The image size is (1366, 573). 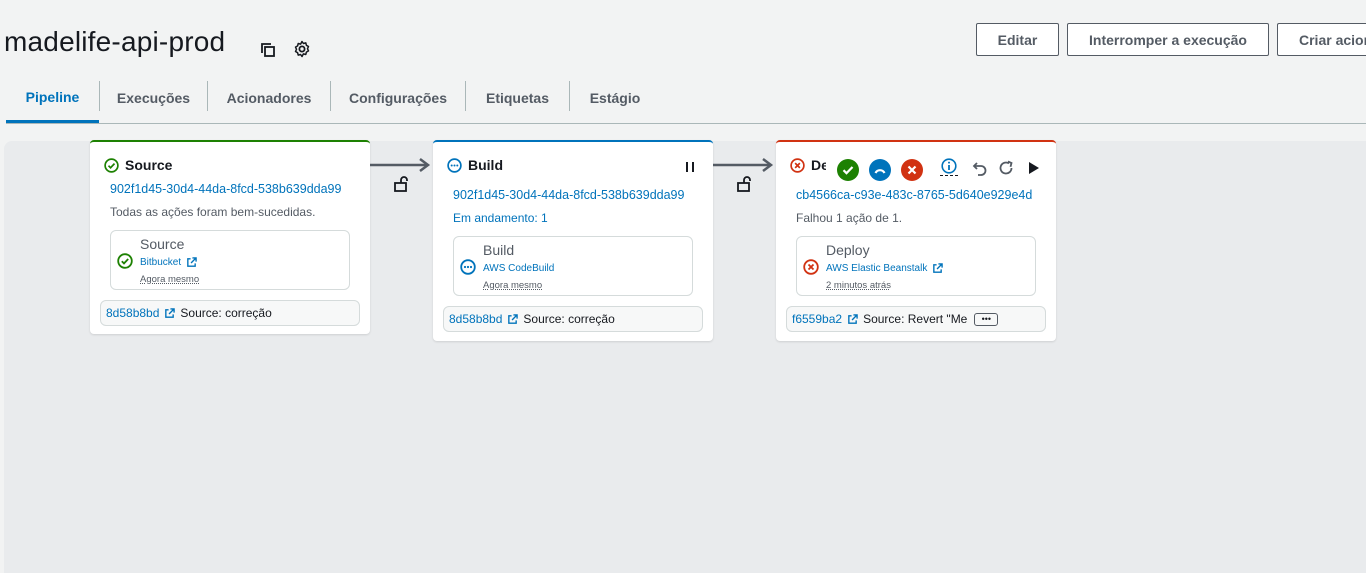 I want to click on action-card-build: Build AWS CodeBuild Agora mesmo, so click(x=573, y=266).